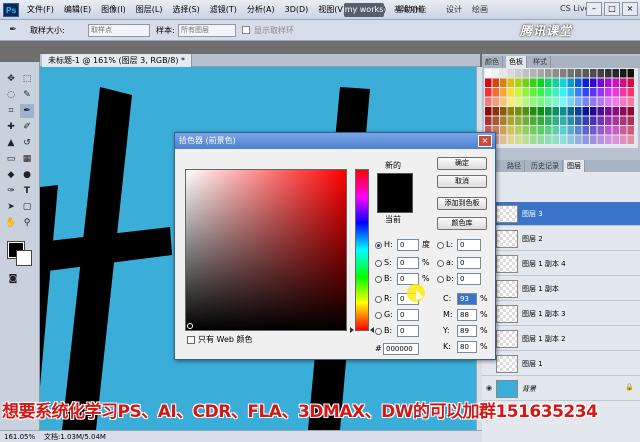  What do you see at coordinates (612, 9) in the screenshot?
I see `maximize-icon: □` at bounding box center [612, 9].